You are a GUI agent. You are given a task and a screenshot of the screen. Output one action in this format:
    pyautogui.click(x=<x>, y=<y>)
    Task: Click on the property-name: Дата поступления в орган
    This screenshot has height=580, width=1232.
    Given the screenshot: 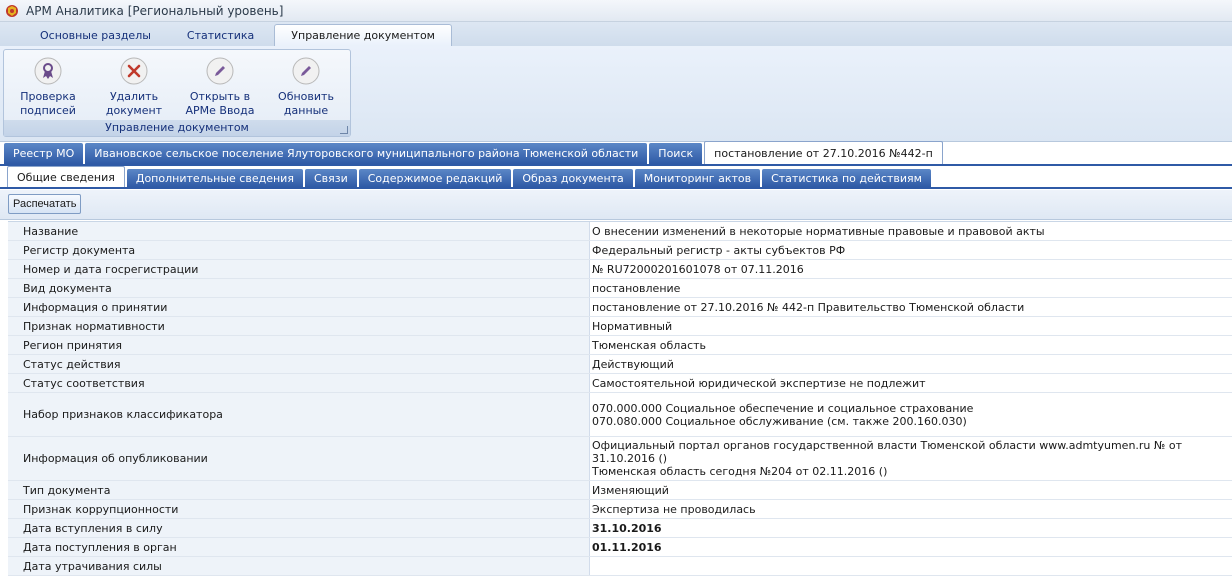 What is the action you would take?
    pyautogui.click(x=299, y=547)
    